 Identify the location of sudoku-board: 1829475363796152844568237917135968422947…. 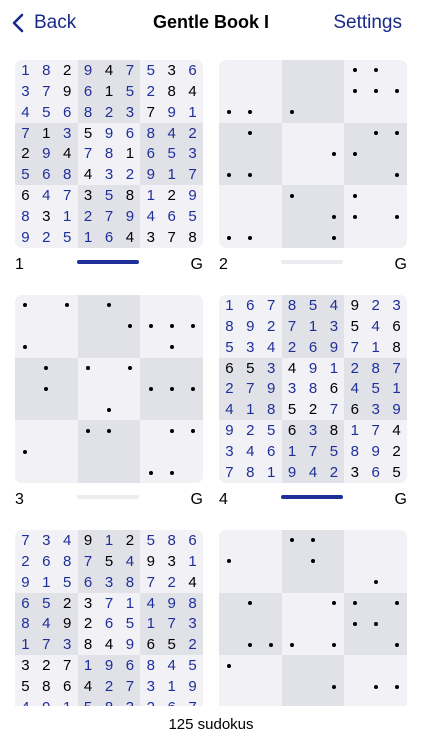
(109, 154).